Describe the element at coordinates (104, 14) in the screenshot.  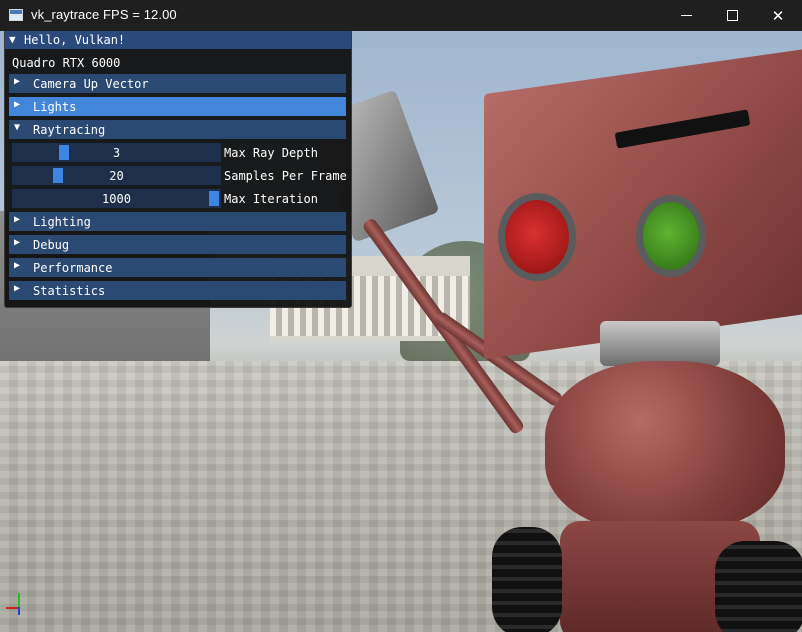
I see `window-title: vk_raytrace FPS = 12.00` at that location.